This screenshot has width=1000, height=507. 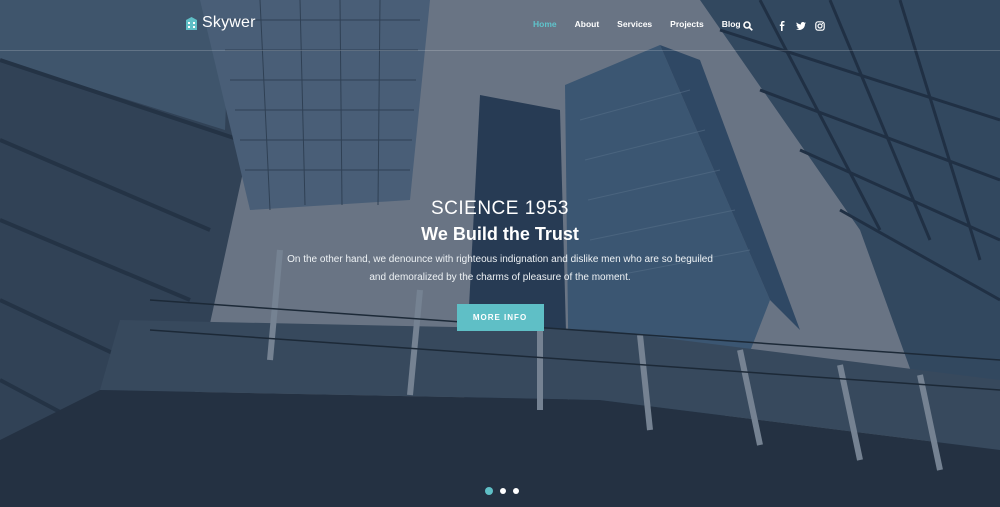 What do you see at coordinates (545, 24) in the screenshot?
I see `nav-item-home: Home` at bounding box center [545, 24].